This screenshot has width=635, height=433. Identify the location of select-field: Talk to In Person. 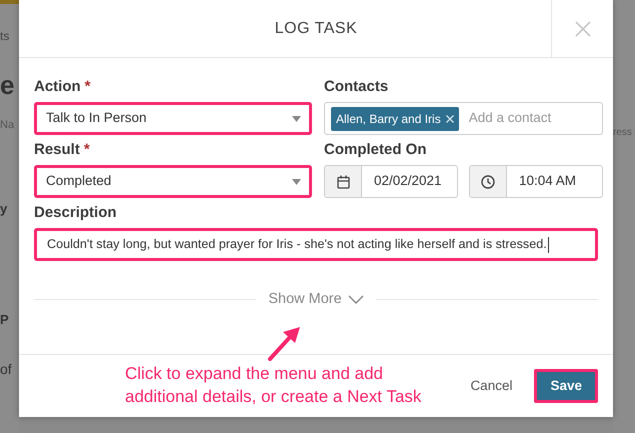
(173, 118).